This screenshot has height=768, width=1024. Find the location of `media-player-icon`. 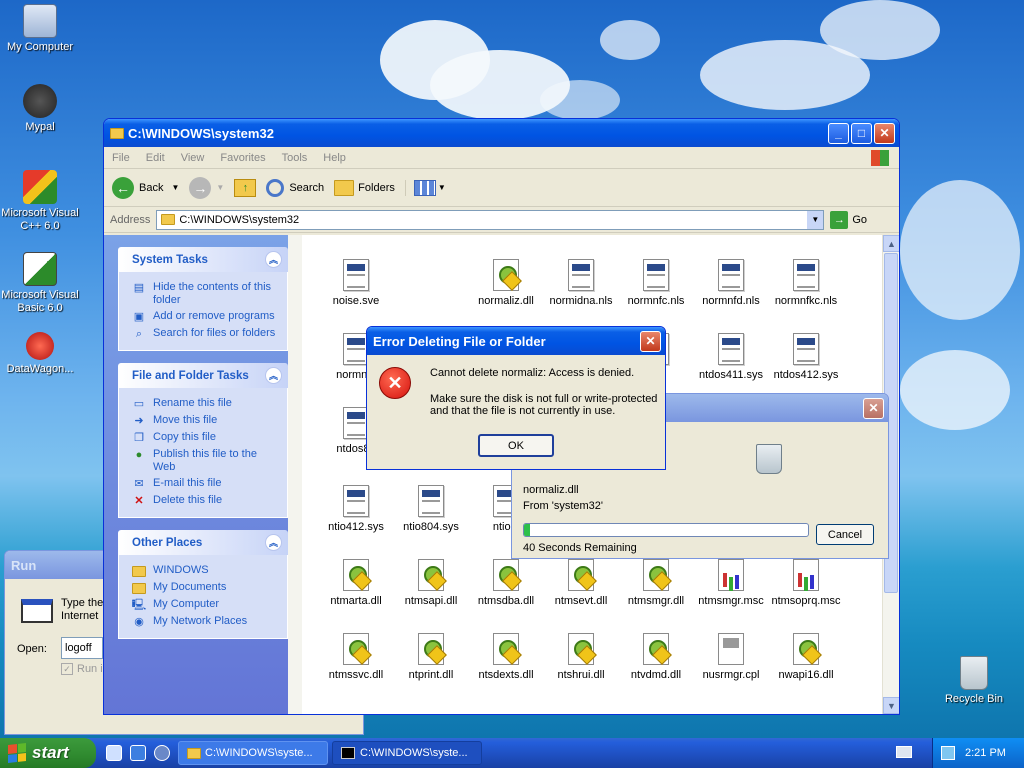

media-player-icon is located at coordinates (162, 753).